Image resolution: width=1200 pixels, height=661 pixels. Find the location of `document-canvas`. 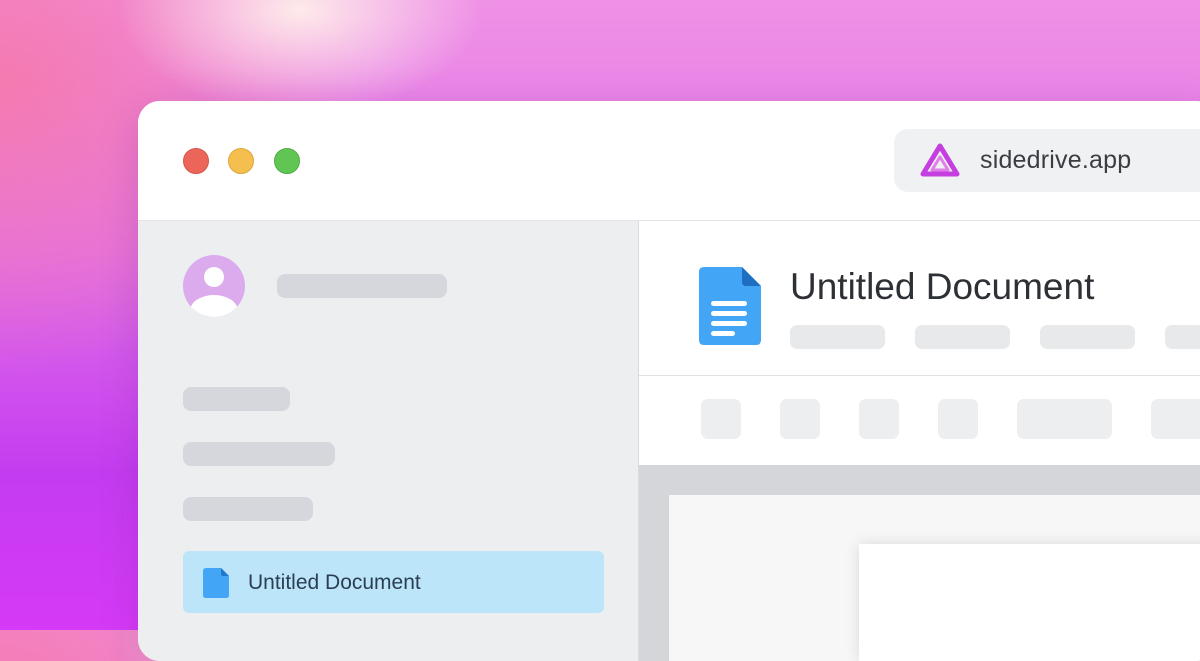

document-canvas is located at coordinates (919, 563).